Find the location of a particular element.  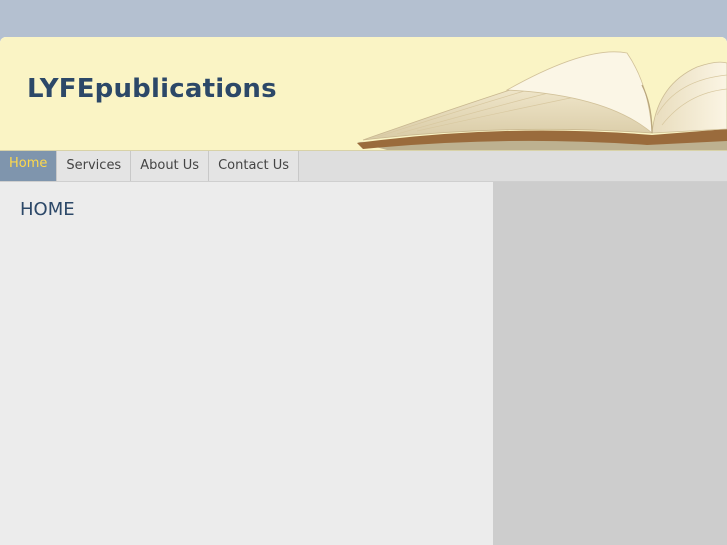

open-book-image is located at coordinates (542, 100).